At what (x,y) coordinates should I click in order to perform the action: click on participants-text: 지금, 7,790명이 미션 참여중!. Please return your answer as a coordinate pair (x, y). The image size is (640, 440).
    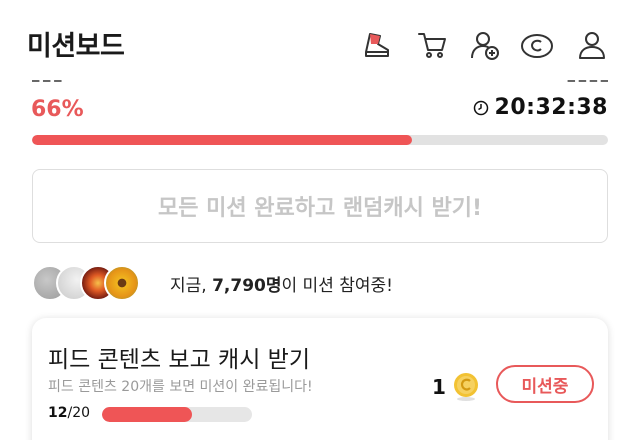
    Looking at the image, I should click on (281, 285).